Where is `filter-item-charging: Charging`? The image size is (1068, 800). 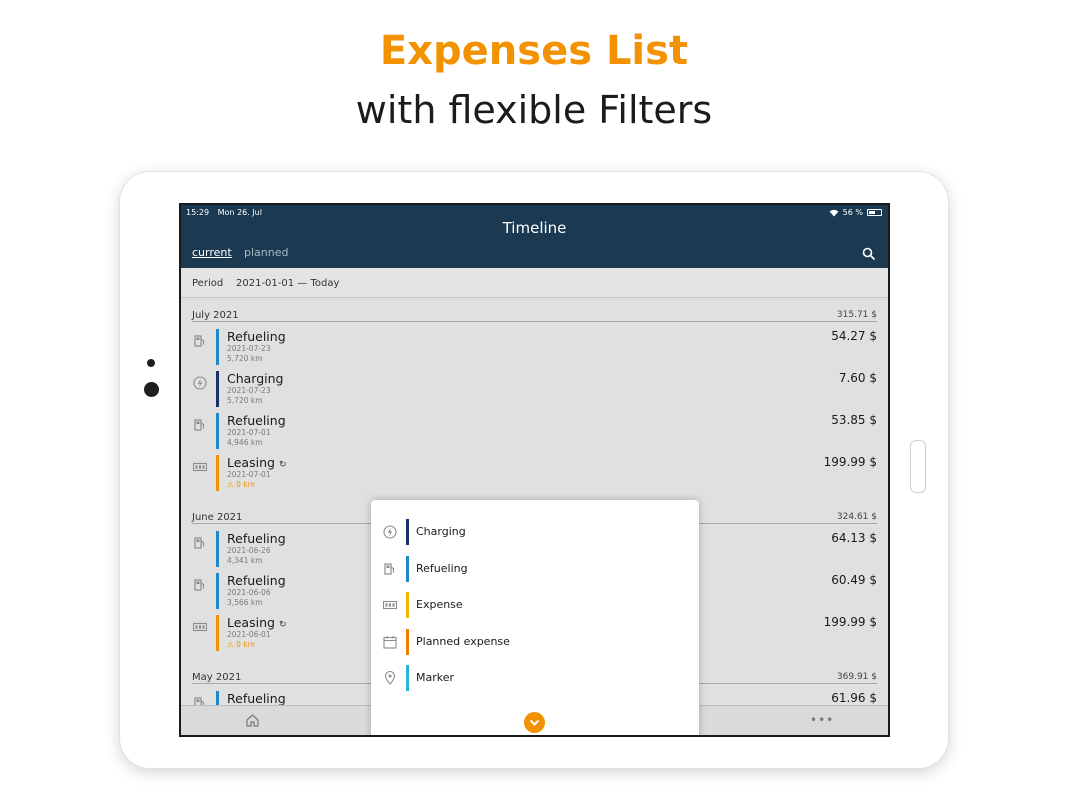
filter-item-charging: Charging is located at coordinates (535, 532).